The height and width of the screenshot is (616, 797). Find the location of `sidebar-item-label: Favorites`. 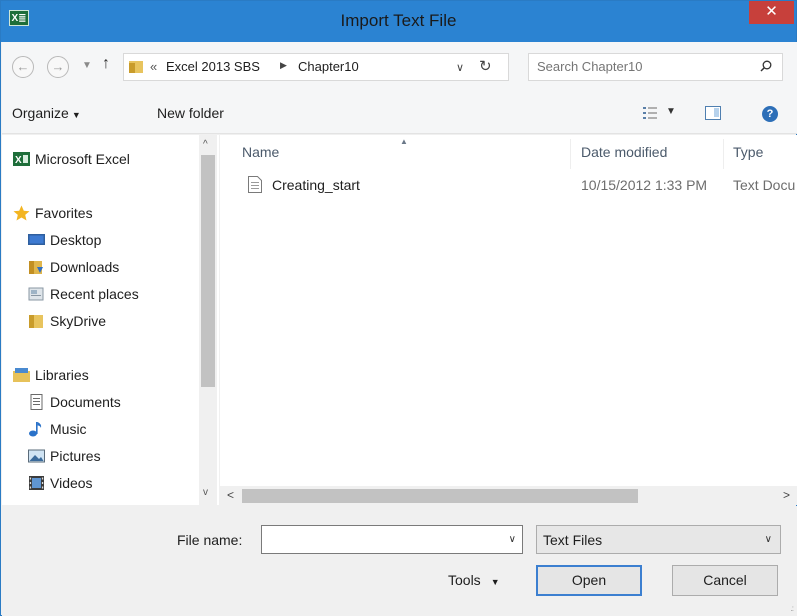

sidebar-item-label: Favorites is located at coordinates (64, 213).